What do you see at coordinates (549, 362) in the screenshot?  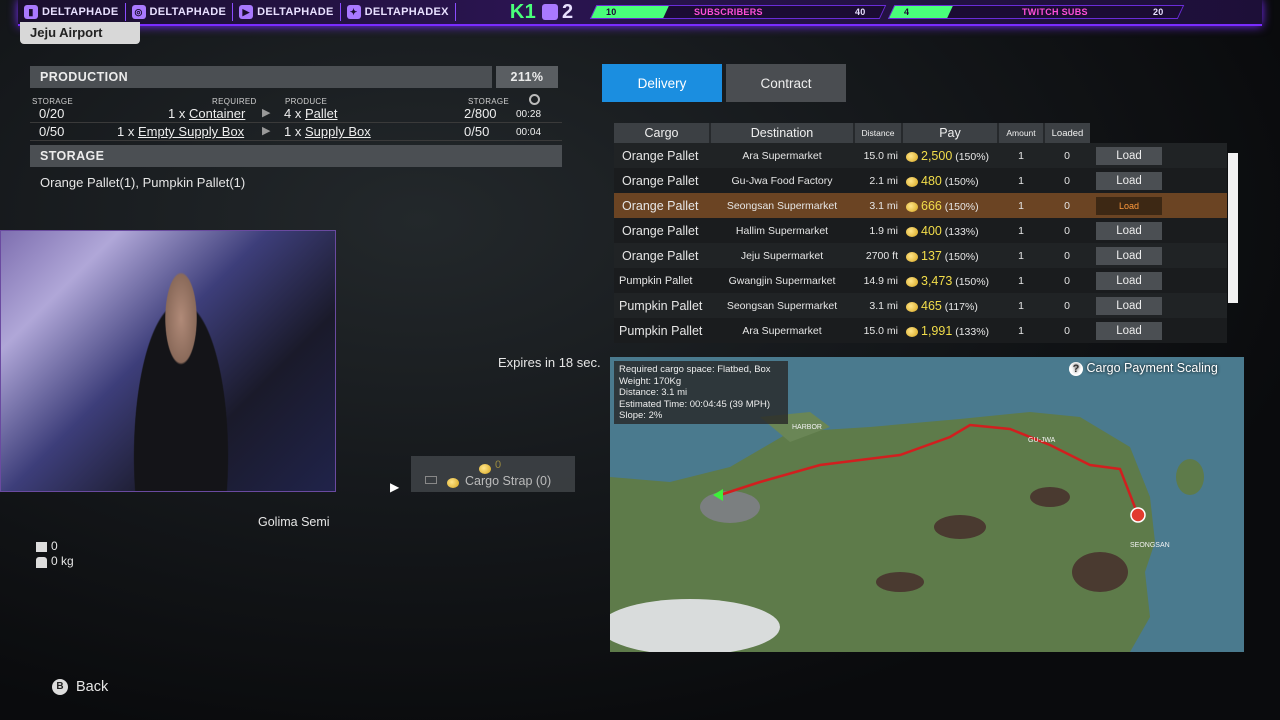 I see `expires-timer: Expires in 18 sec.` at bounding box center [549, 362].